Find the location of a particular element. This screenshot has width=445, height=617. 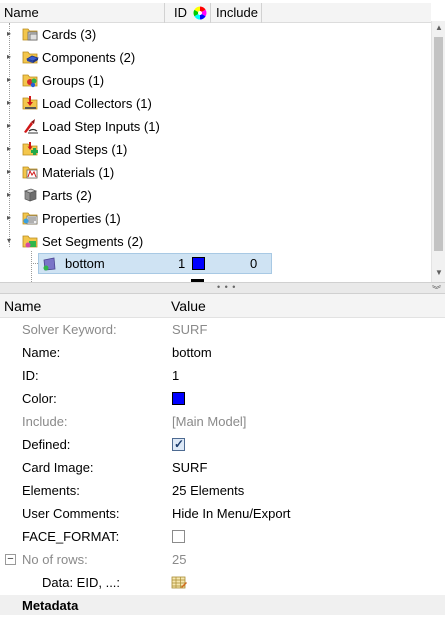

property-name: User Comments: is located at coordinates (71, 513).